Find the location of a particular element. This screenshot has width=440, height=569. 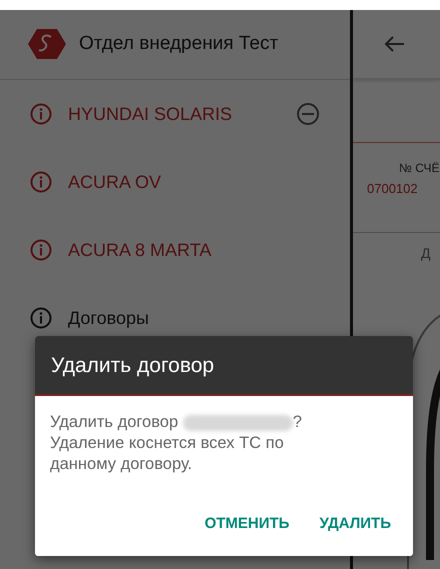

dialog-button: ОТМЕНИТЬ is located at coordinates (247, 523).